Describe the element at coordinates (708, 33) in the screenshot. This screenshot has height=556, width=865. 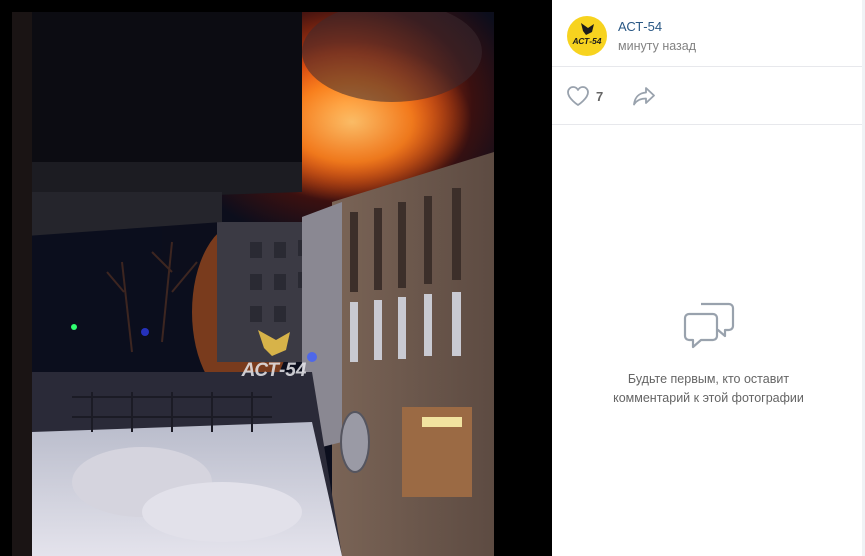
I see `post-header: АСТ-54 АСТ-54 минуту назад` at that location.